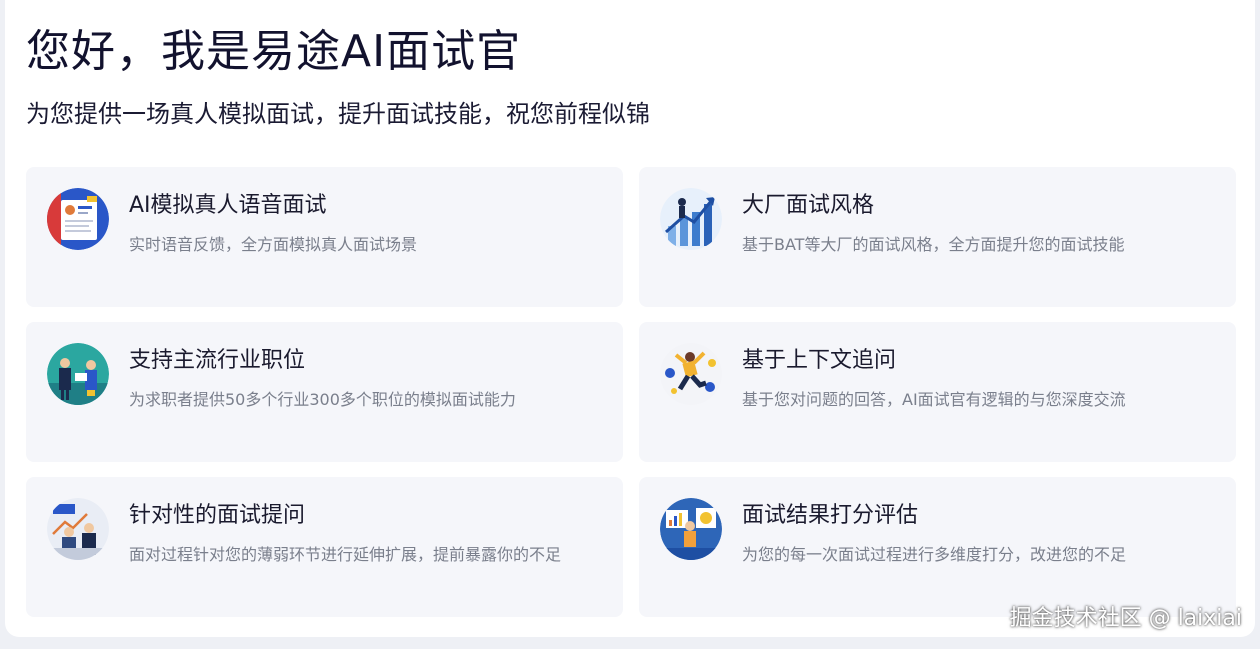 The width and height of the screenshot is (1260, 649). What do you see at coordinates (808, 205) in the screenshot?
I see `feature-title: 大厂面试风格` at bounding box center [808, 205].